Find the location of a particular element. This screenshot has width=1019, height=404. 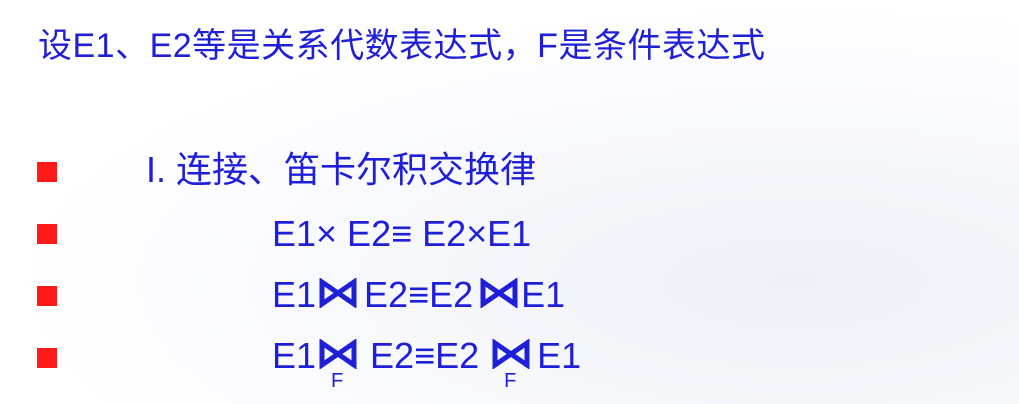

join-equivalence: E2≡E2 is located at coordinates (419, 294).